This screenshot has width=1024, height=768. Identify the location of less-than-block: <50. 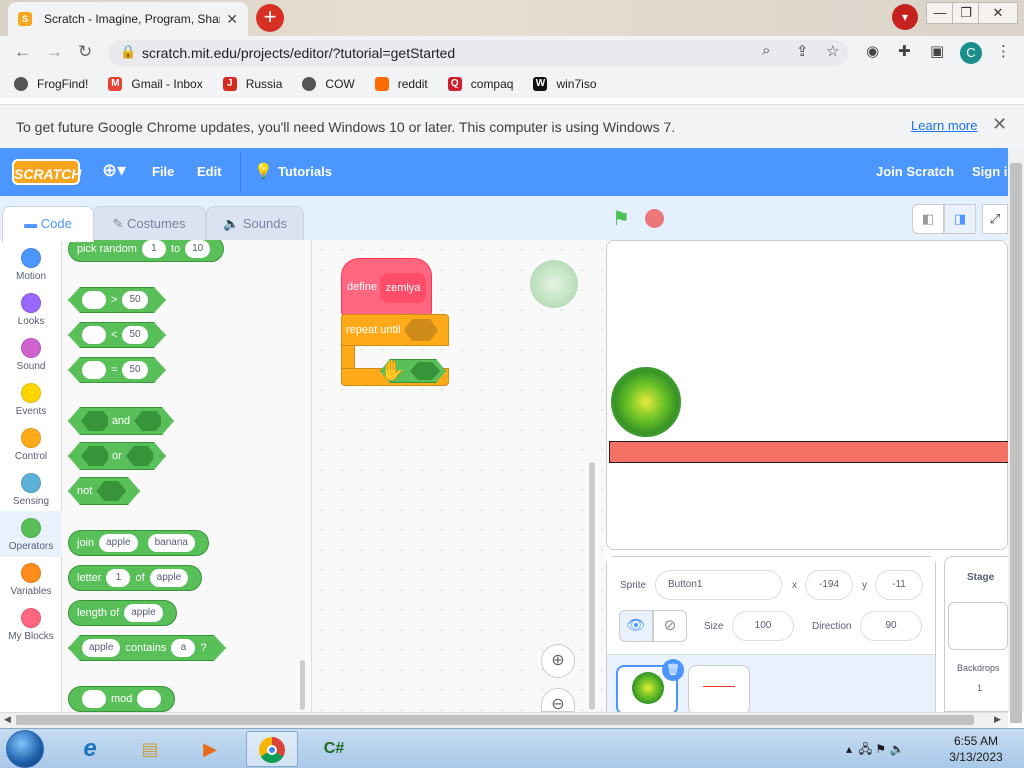
(117, 335).